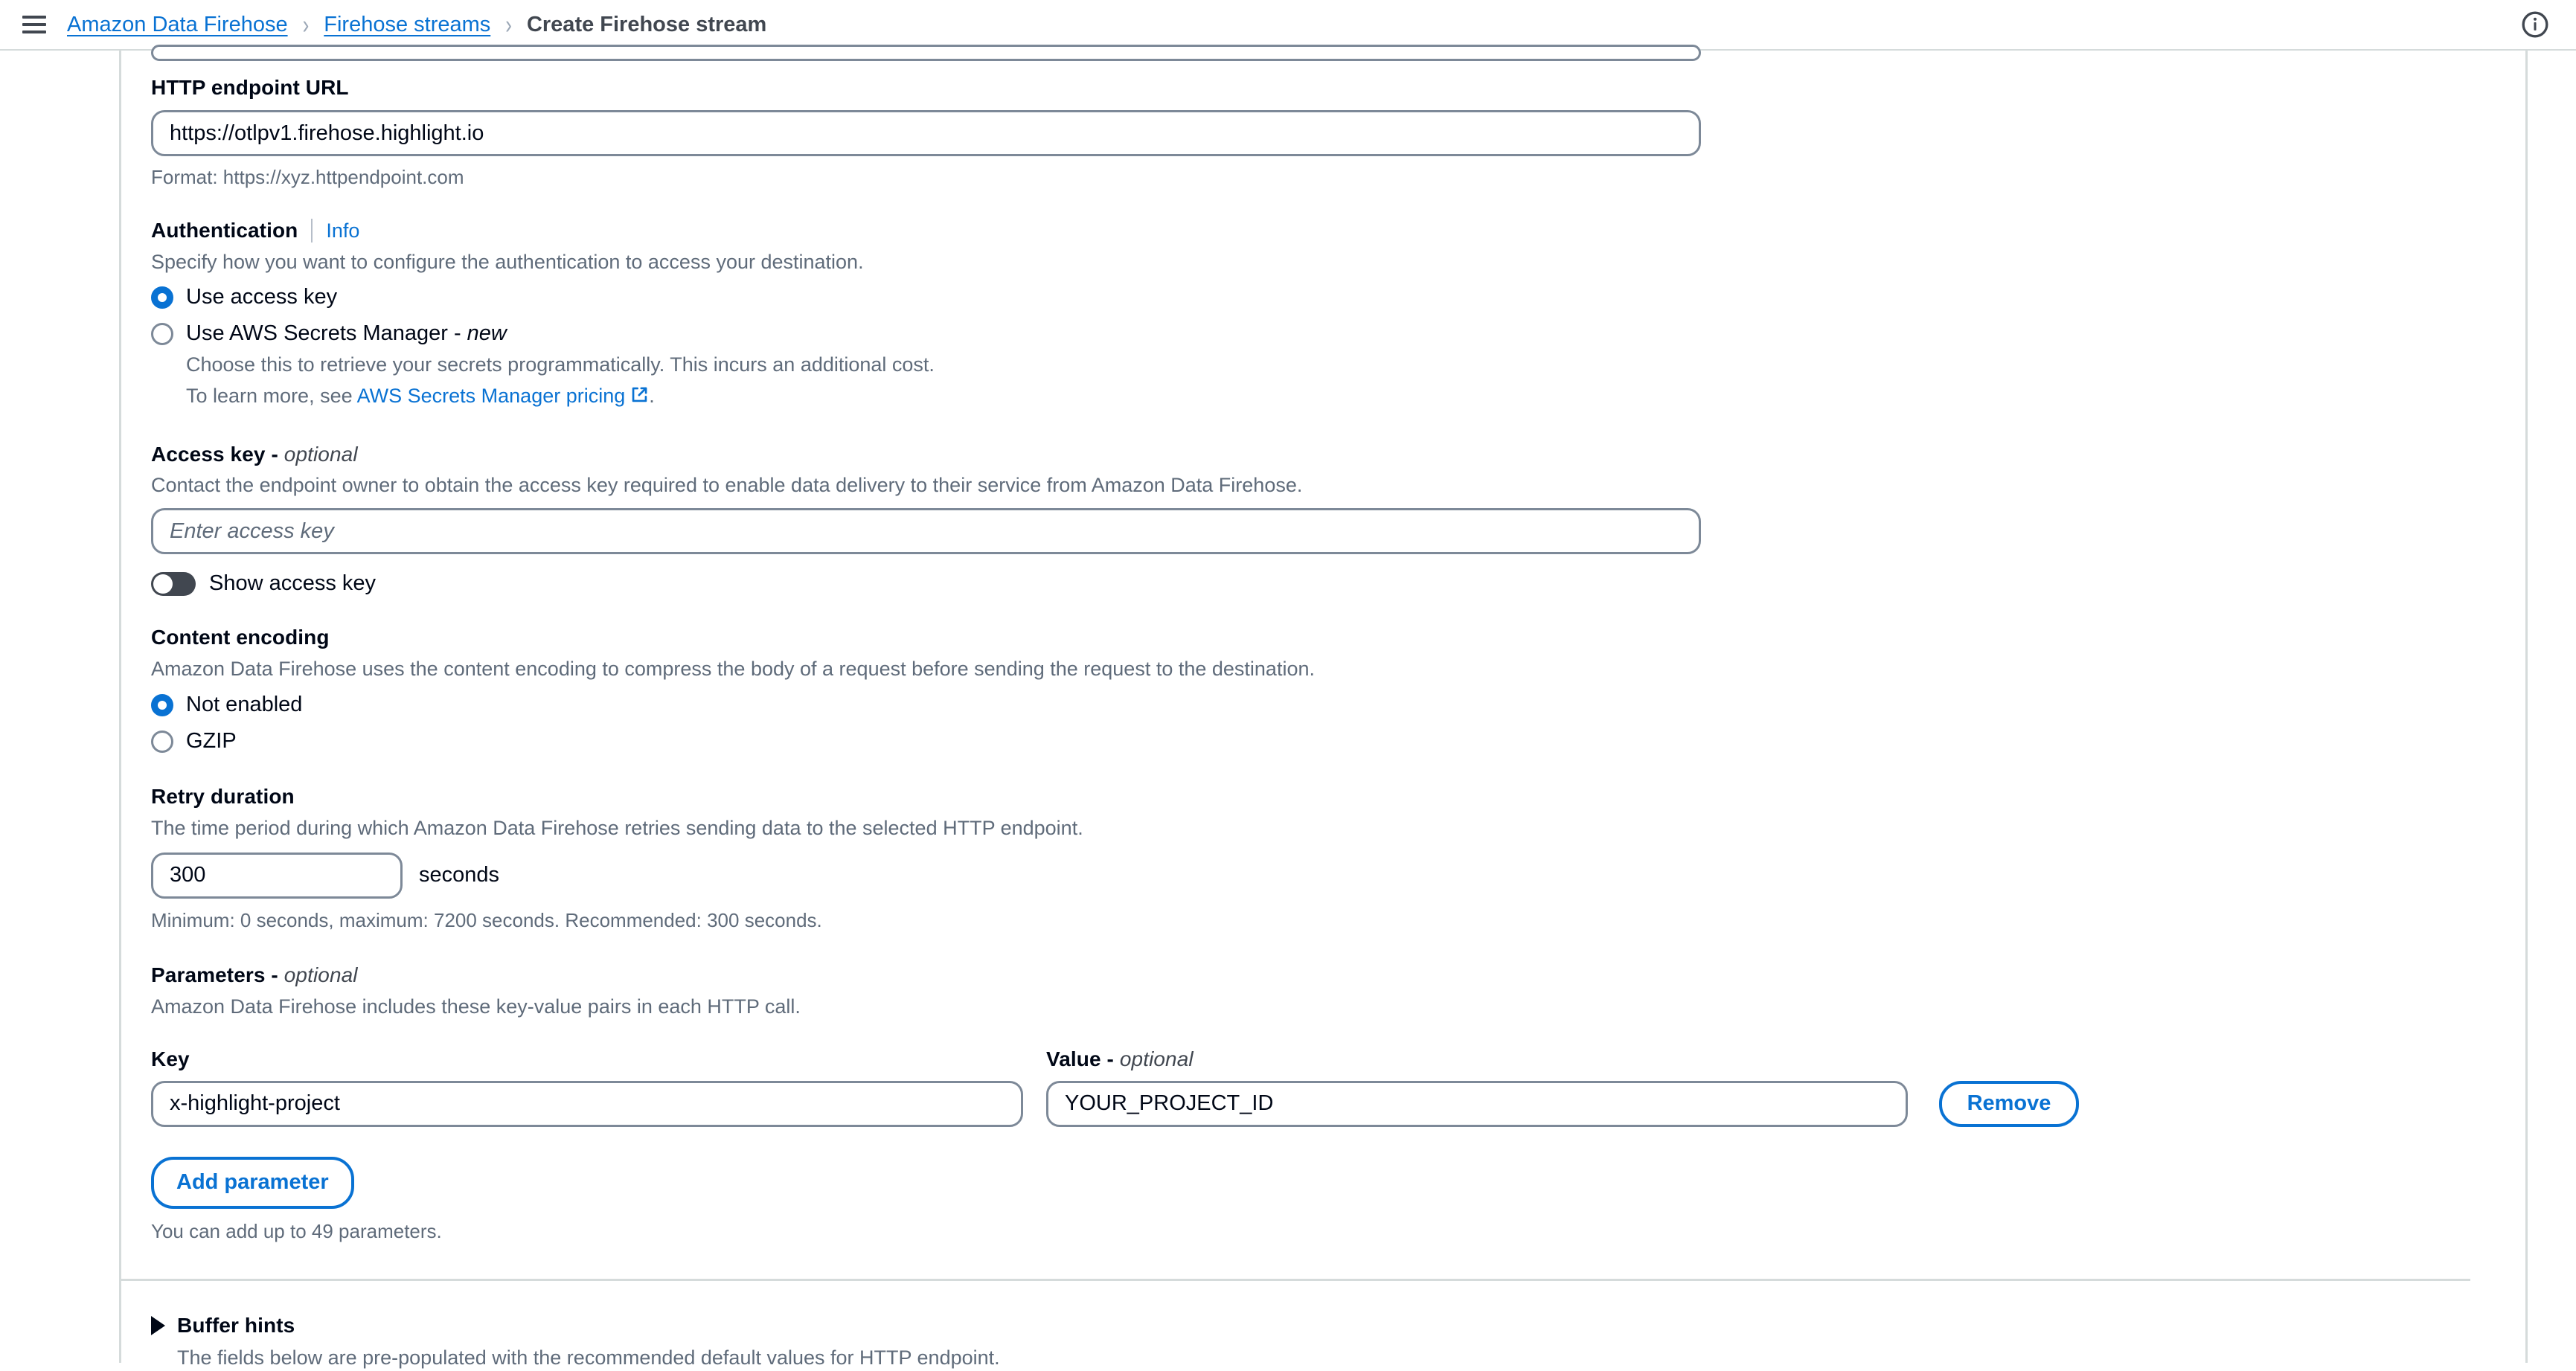  I want to click on radio-label-new-badge: new, so click(487, 333).